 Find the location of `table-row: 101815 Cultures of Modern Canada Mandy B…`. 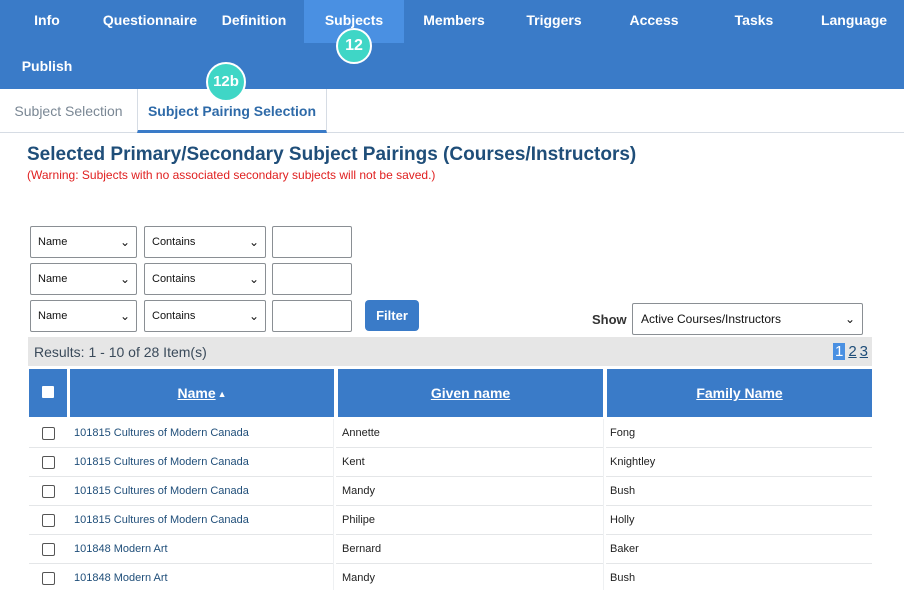

table-row: 101815 Cultures of Modern Canada Mandy B… is located at coordinates (450, 491).